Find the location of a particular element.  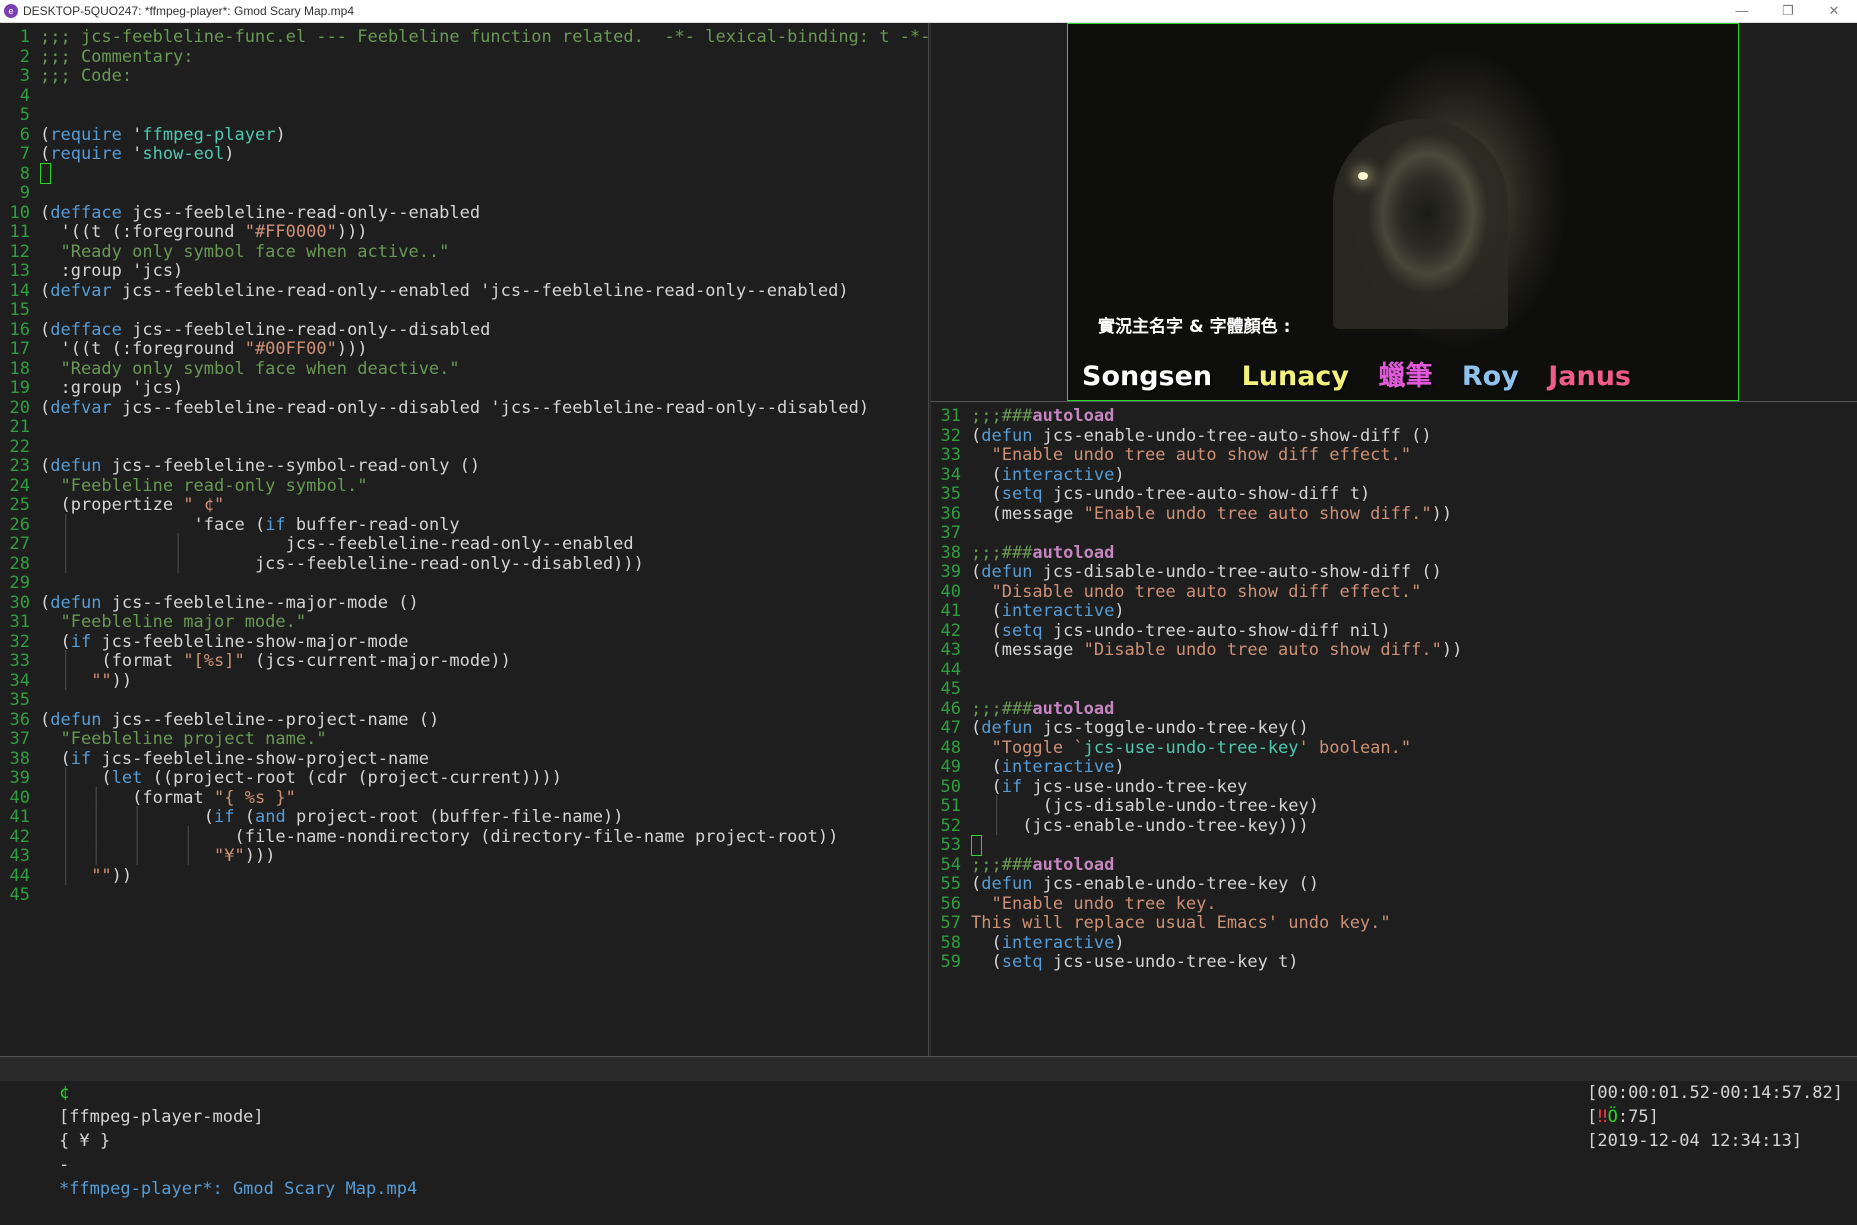

line-number: 59 is located at coordinates (950, 962).